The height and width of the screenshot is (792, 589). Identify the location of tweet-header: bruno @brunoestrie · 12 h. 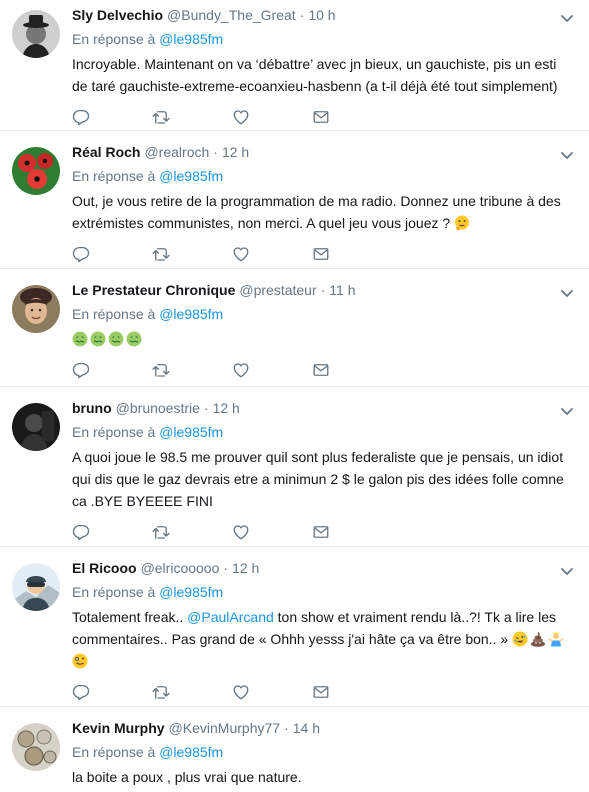
(322, 408).